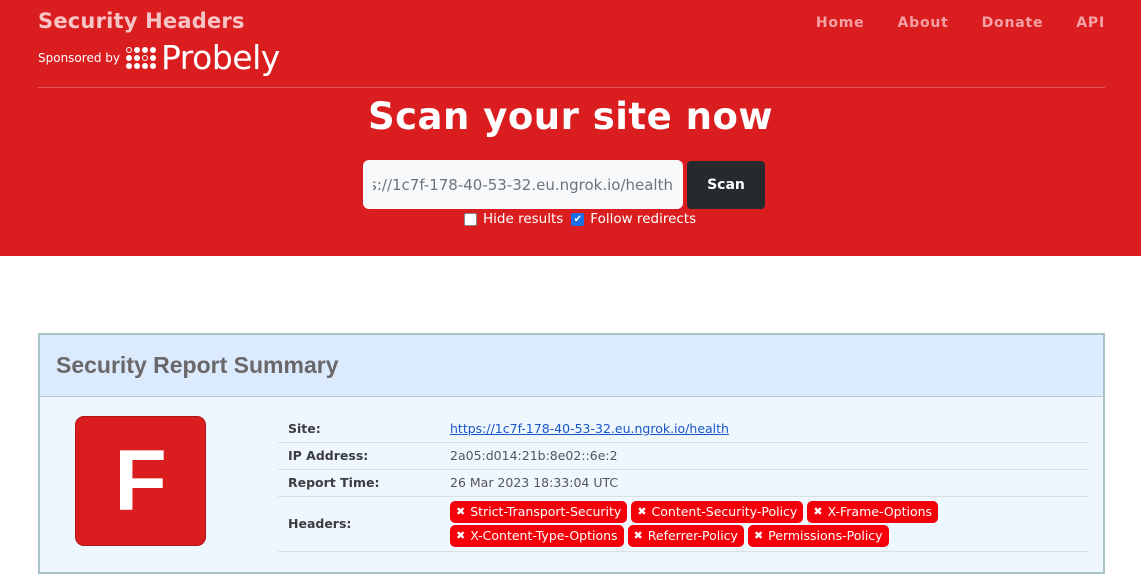 The height and width of the screenshot is (587, 1141). Describe the element at coordinates (873, 511) in the screenshot. I see `header-badge-x-frame-options: ✖ X-Frame-Options` at that location.